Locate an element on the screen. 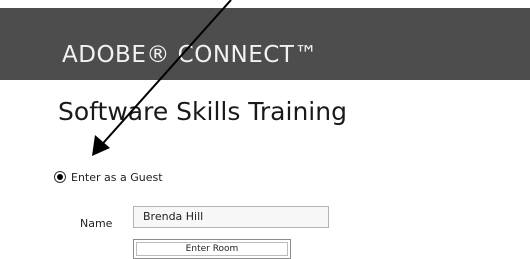 The width and height of the screenshot is (530, 259). brand-logo: ADOBE® CONNECT™ is located at coordinates (190, 55).